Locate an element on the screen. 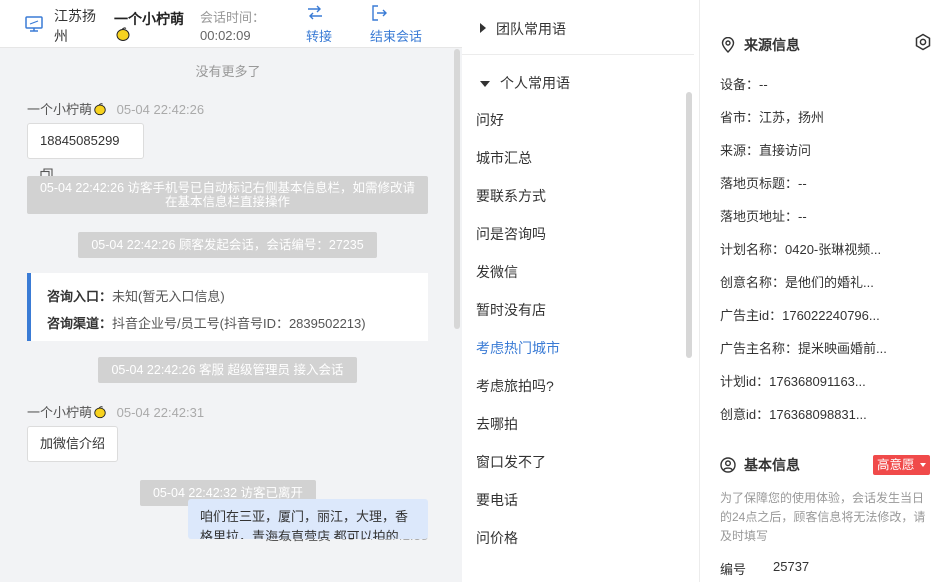 The image size is (938, 582). end-session-button: 结束会话 is located at coordinates (396, 24).